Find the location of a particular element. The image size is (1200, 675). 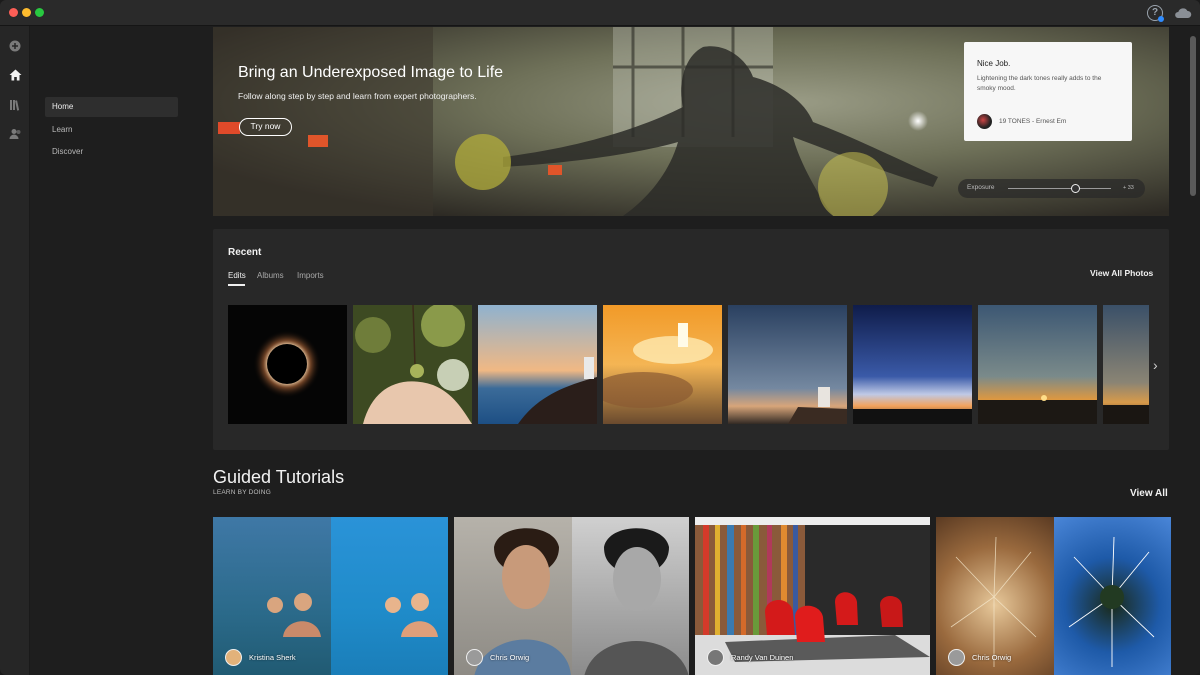

nav-item-home: Home is located at coordinates (111, 107).